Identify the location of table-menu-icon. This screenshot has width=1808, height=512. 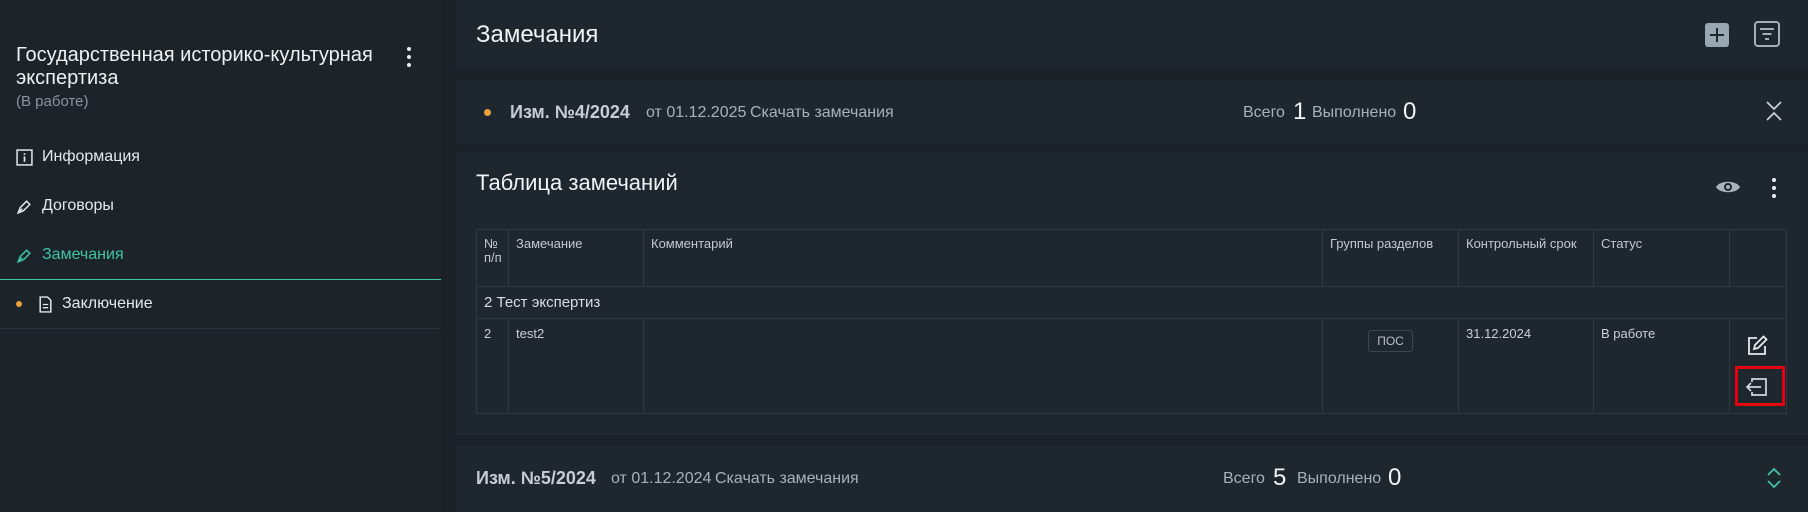
(1774, 188).